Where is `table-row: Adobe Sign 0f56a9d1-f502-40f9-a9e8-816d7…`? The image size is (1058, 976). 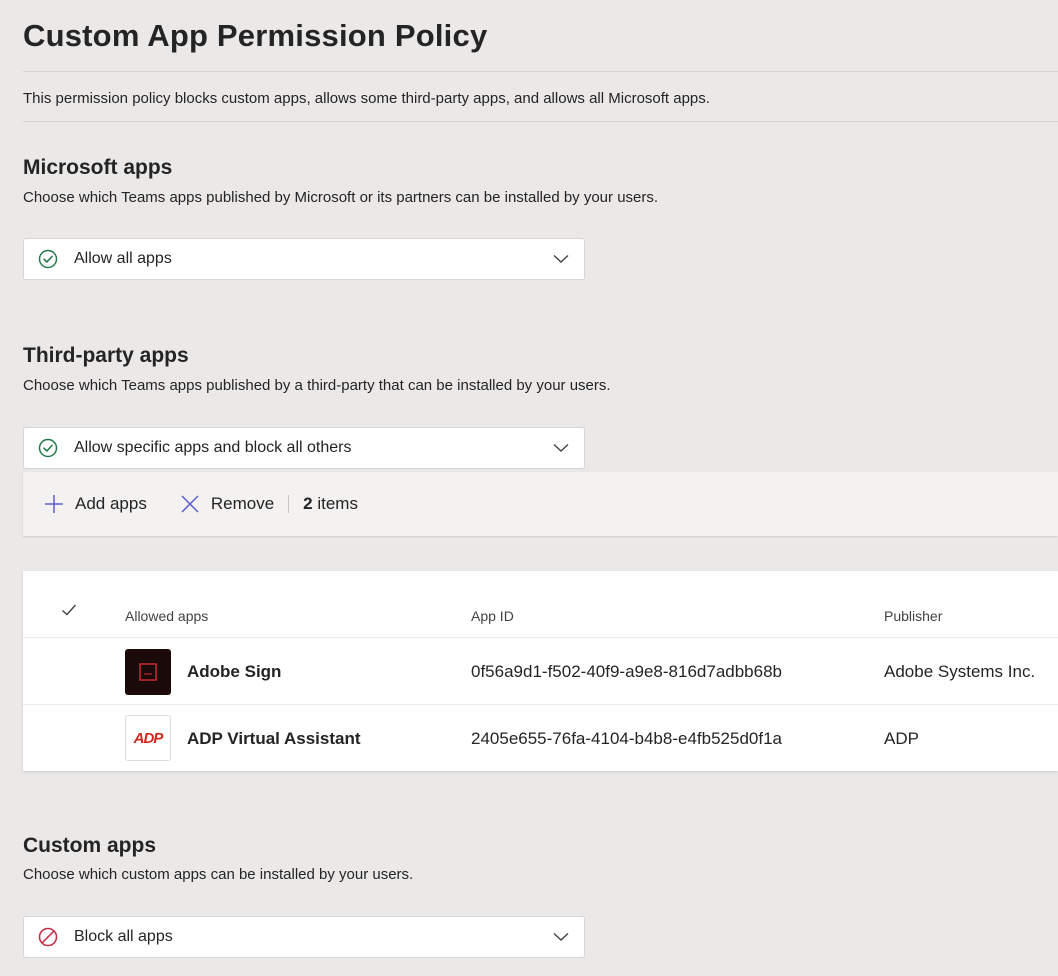
table-row: Adobe Sign 0f56a9d1-f502-40f9-a9e8-816d7… is located at coordinates (540, 670).